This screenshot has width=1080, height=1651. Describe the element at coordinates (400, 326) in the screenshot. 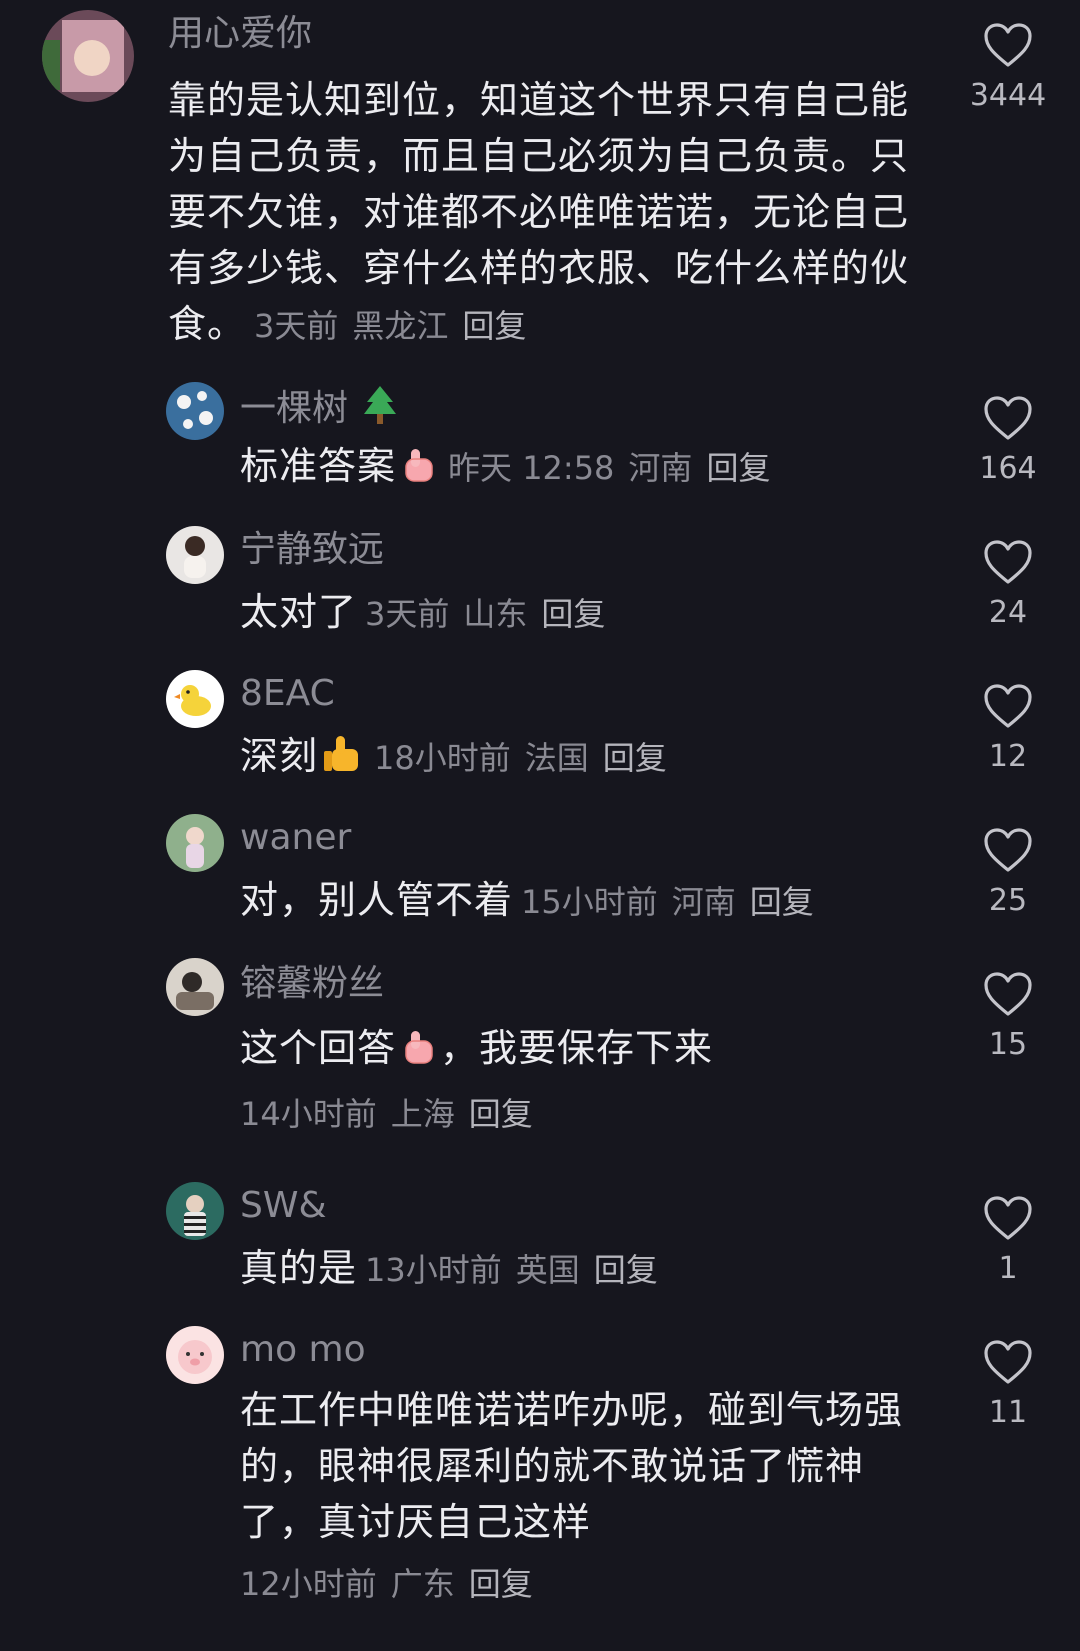

I see `comment-location: 黑龙江` at that location.